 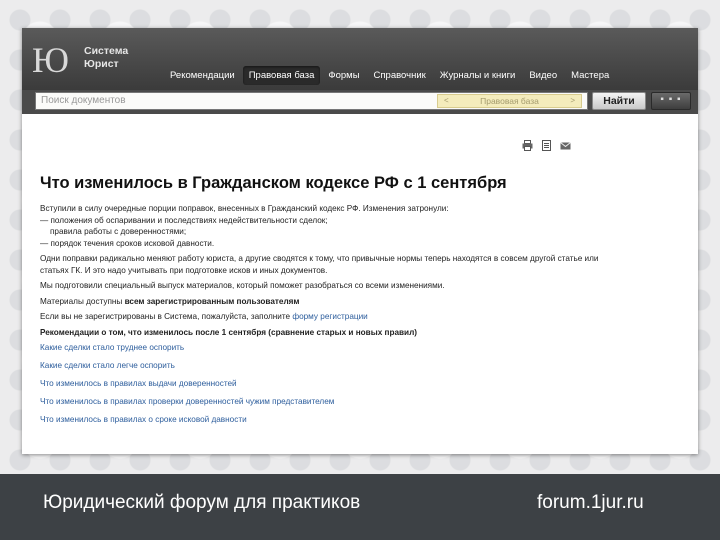 What do you see at coordinates (590, 75) in the screenshot?
I see `nav-item-wizards: Мастера` at bounding box center [590, 75].